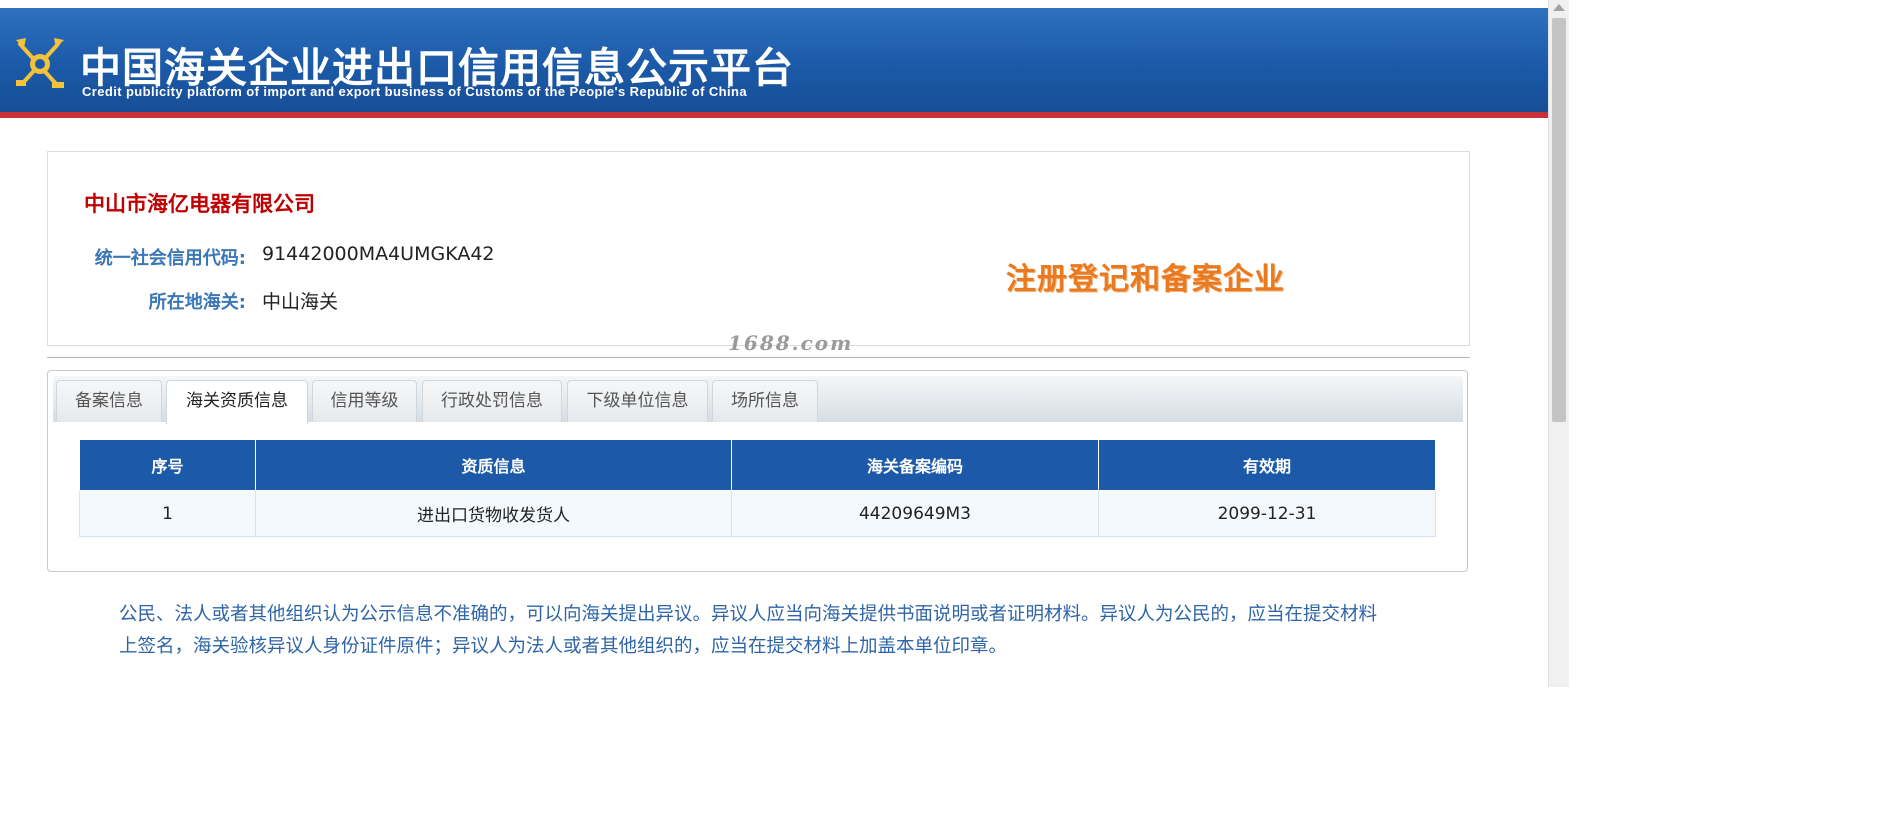 This screenshot has height=823, width=1882. Describe the element at coordinates (1559, 7) in the screenshot. I see `scroll-up-arrow-icon` at that location.